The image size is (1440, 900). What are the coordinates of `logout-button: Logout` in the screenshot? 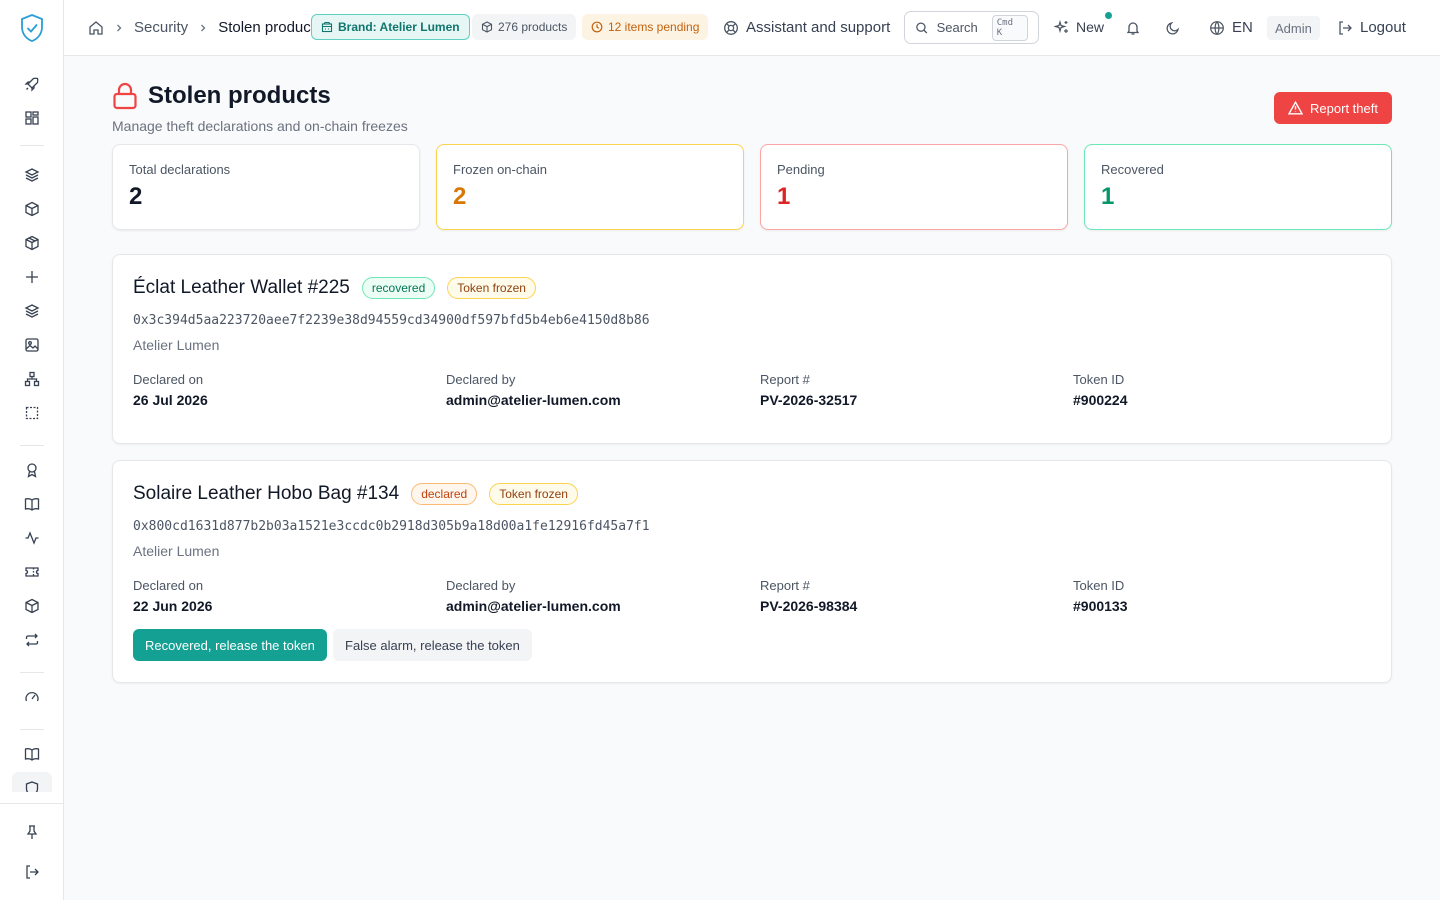 It's located at (1371, 27).